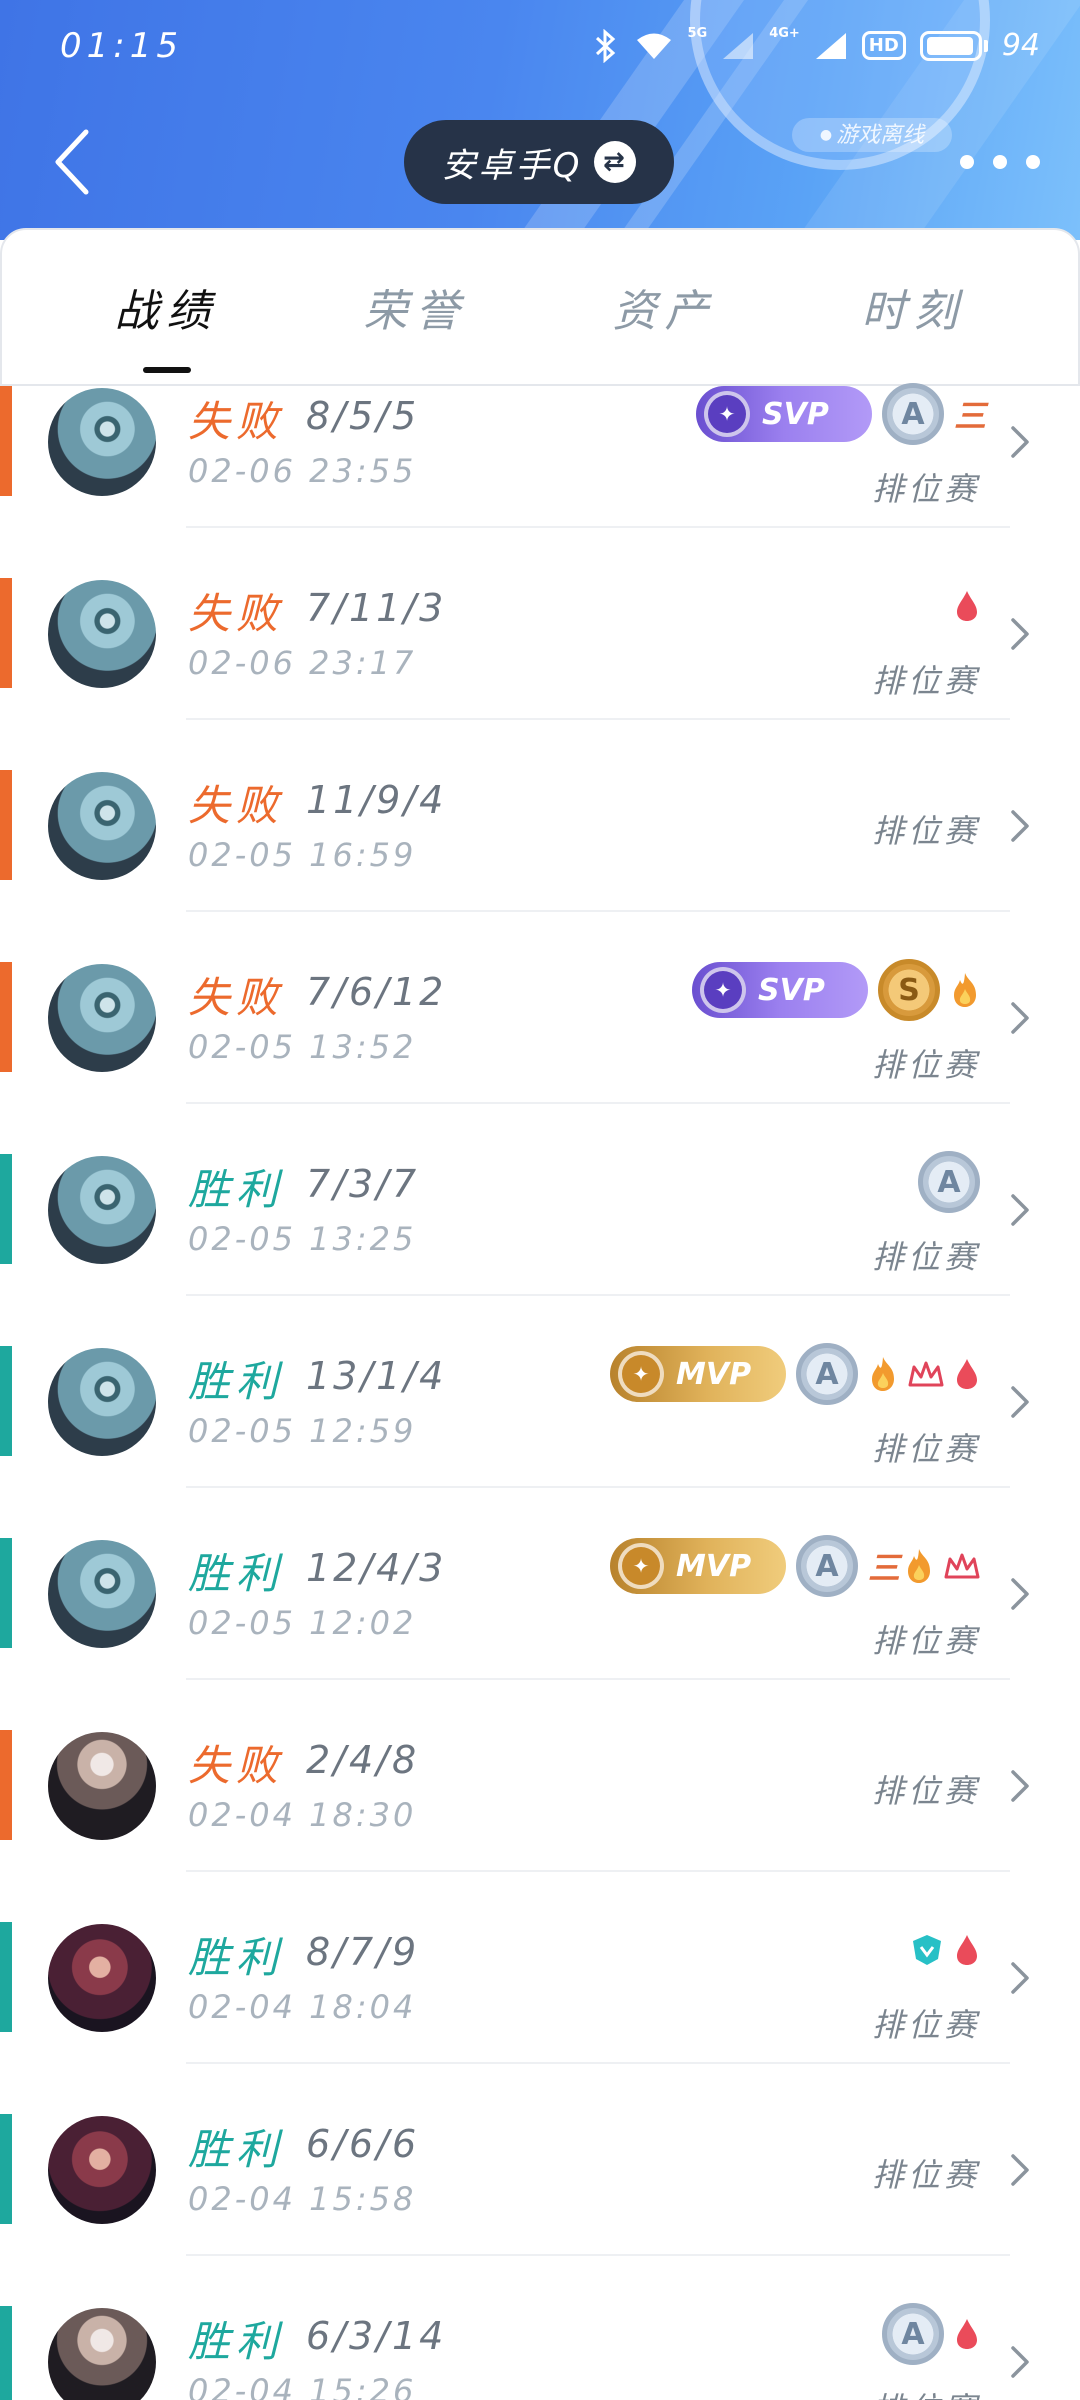  Describe the element at coordinates (962, 1566) in the screenshot. I see `crown-icon` at that location.